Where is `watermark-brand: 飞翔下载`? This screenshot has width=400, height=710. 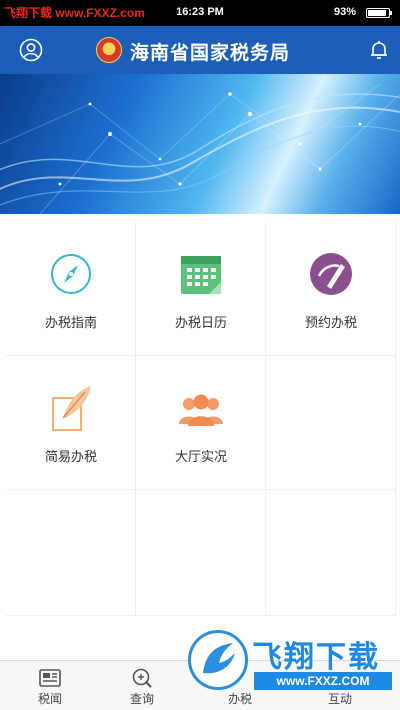
watermark-brand: 飞翔下载 is located at coordinates (316, 657).